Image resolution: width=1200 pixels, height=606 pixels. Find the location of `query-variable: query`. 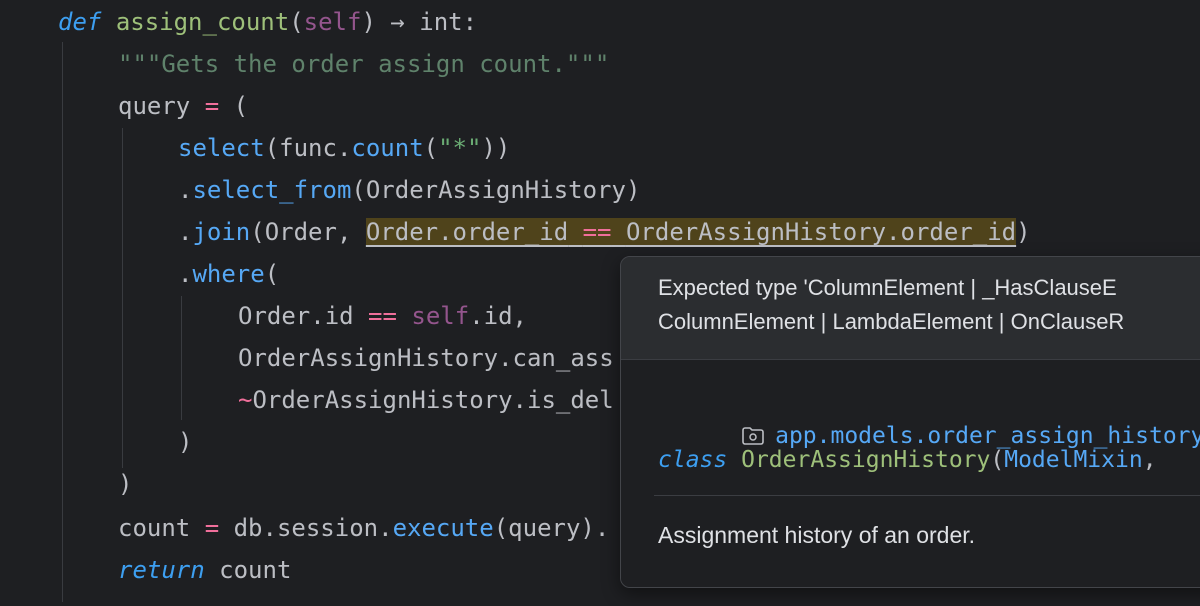

query-variable: query is located at coordinates (154, 106).